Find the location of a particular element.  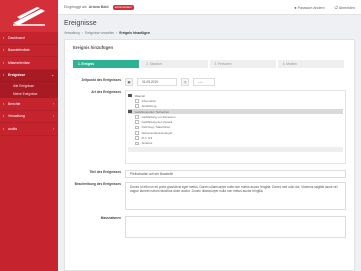

user-name: Ariana Bald is located at coordinates (98, 7).